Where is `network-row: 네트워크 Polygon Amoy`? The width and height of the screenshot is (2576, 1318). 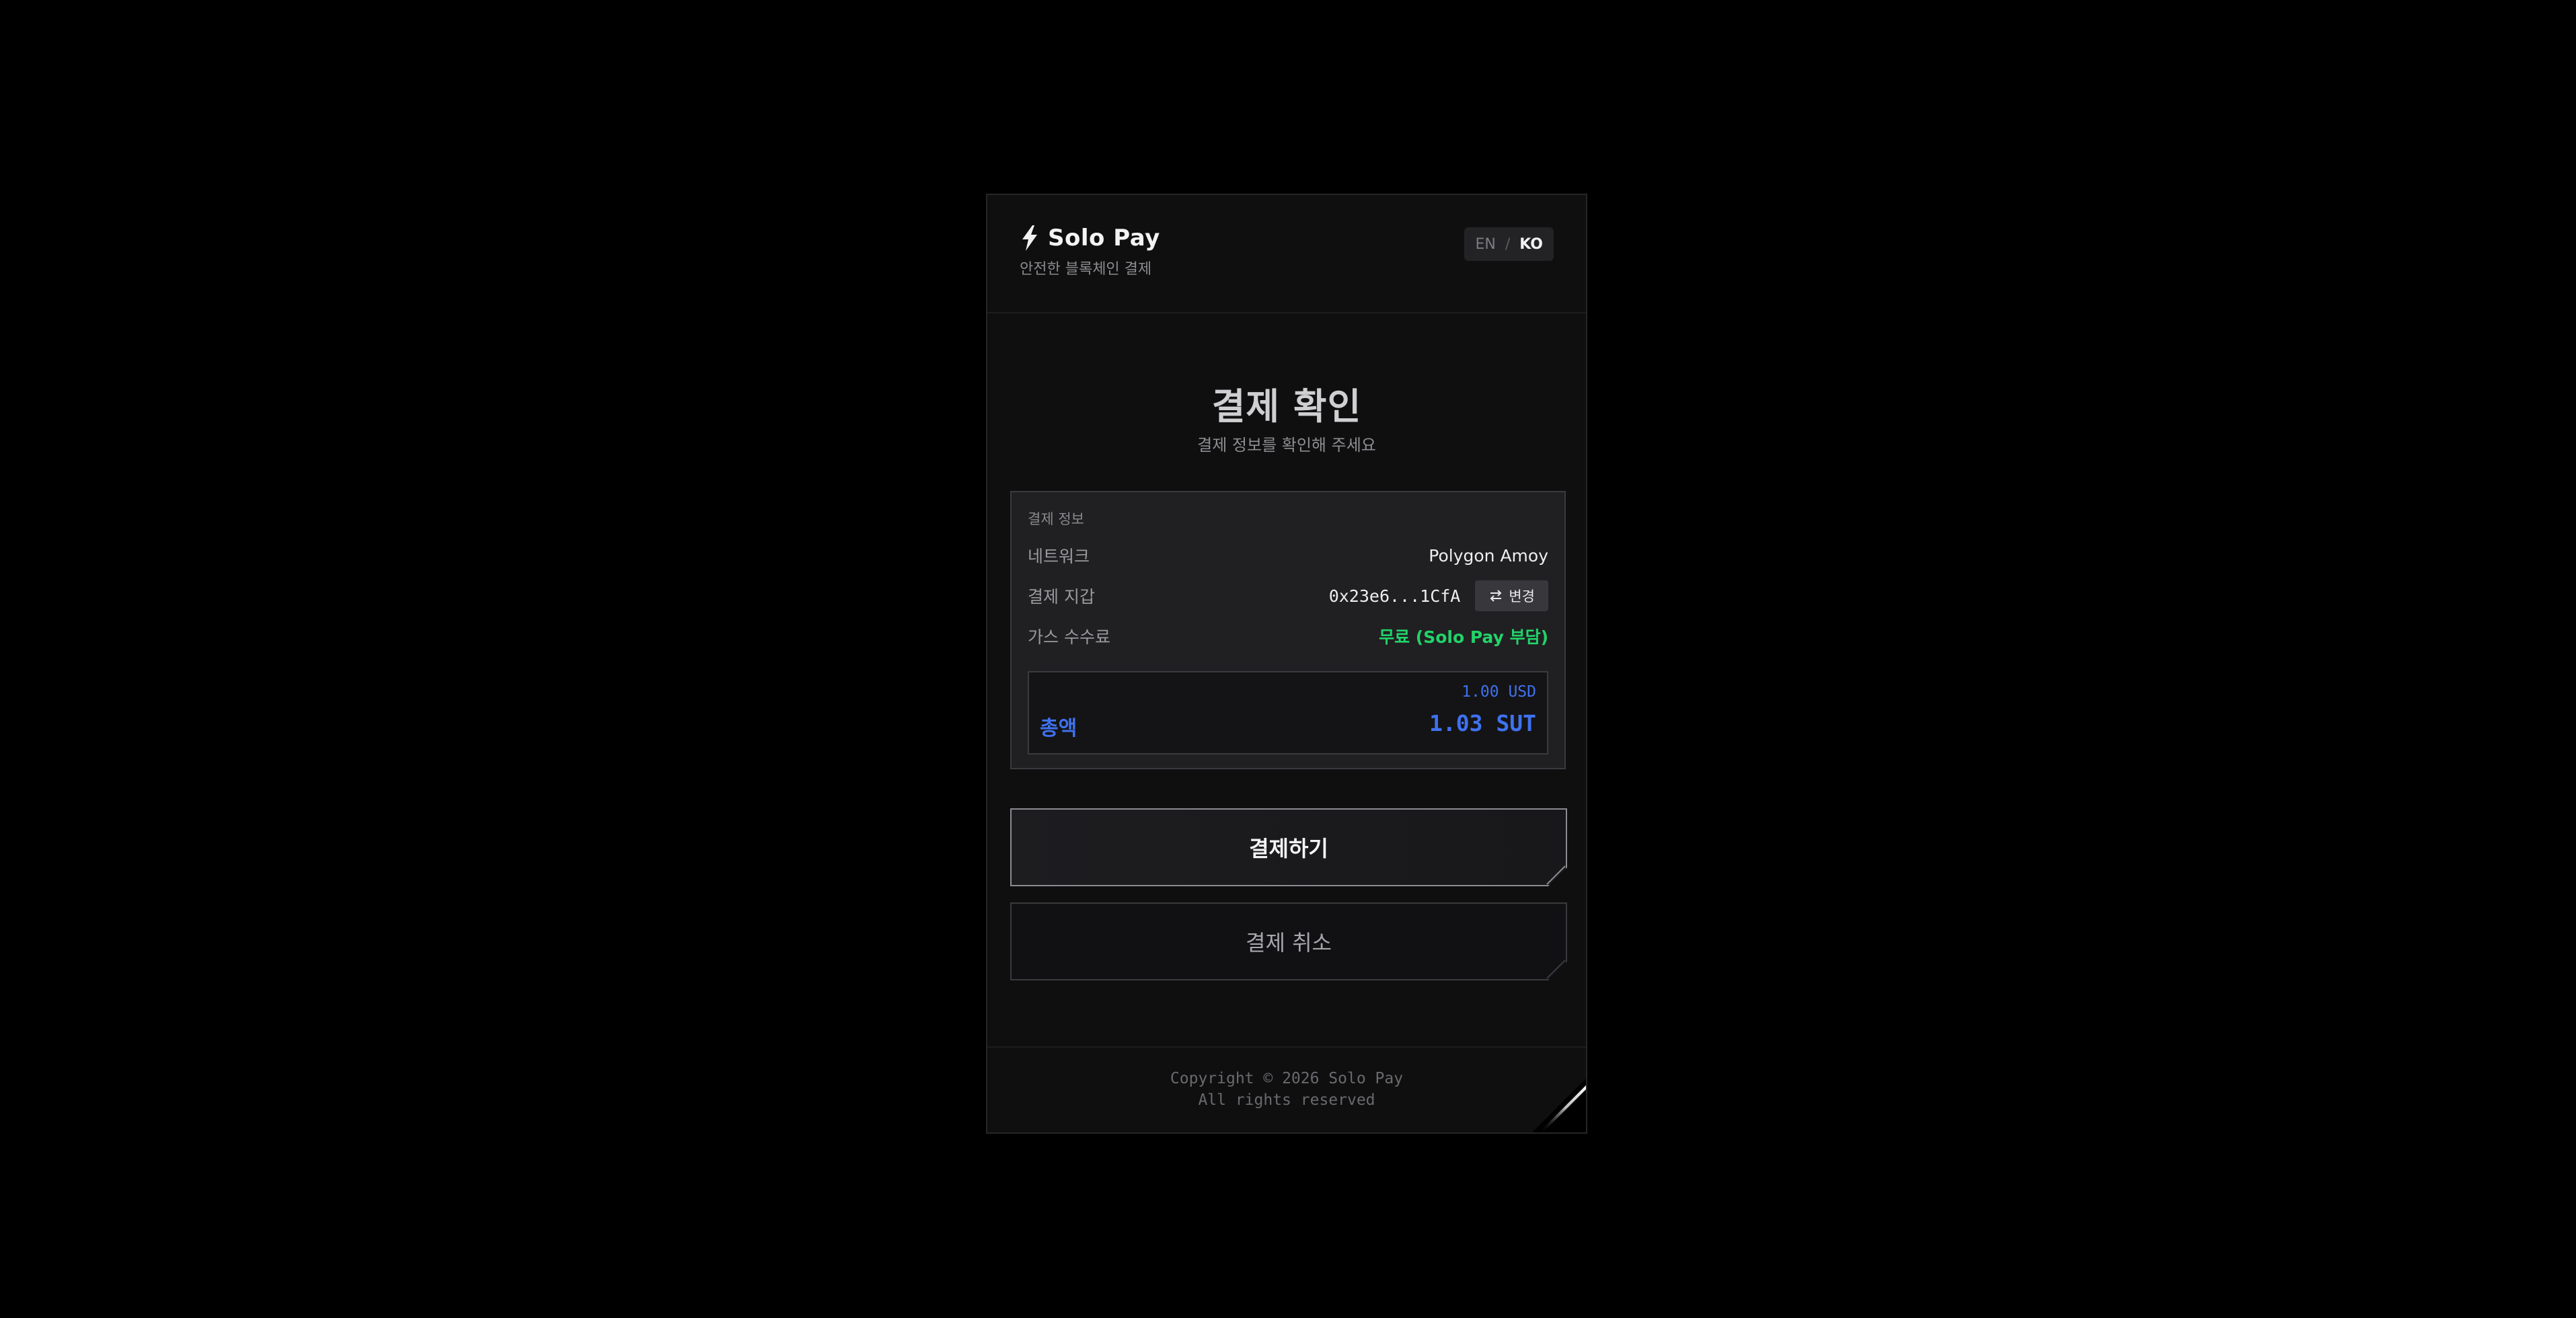
network-row: 네트워크 Polygon Amoy is located at coordinates (1288, 555).